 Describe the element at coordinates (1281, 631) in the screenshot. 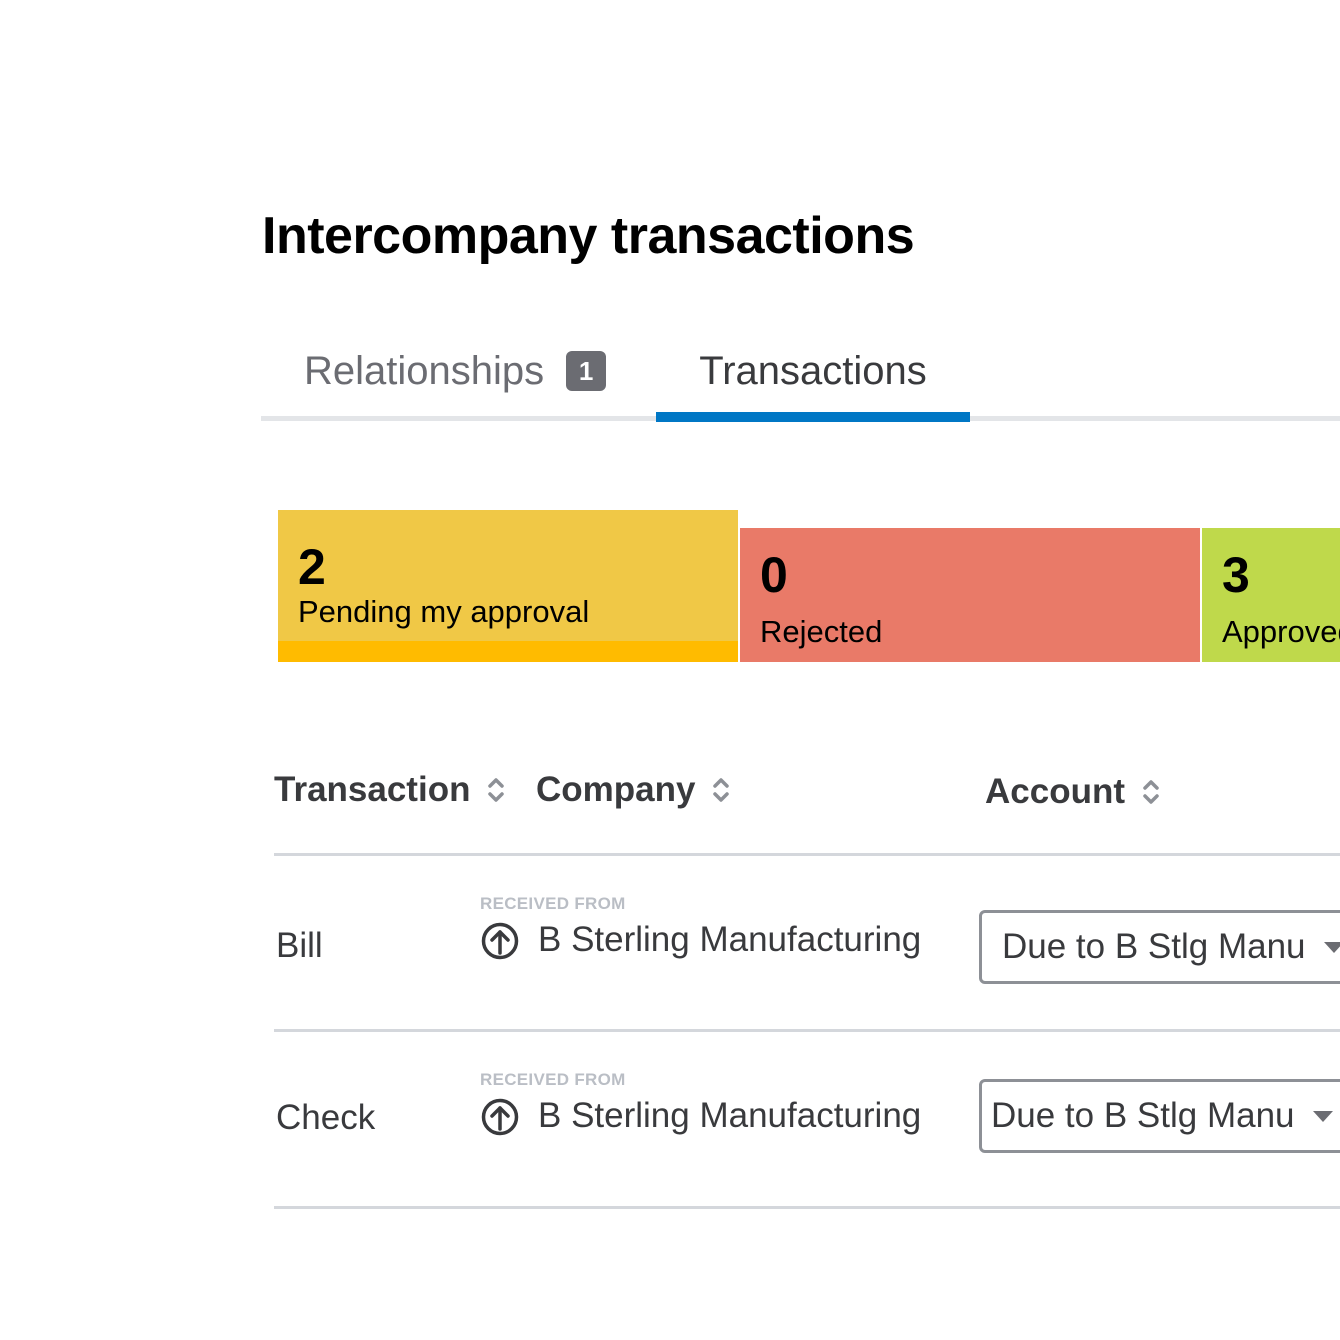

I see `approved-label: Approved` at that location.